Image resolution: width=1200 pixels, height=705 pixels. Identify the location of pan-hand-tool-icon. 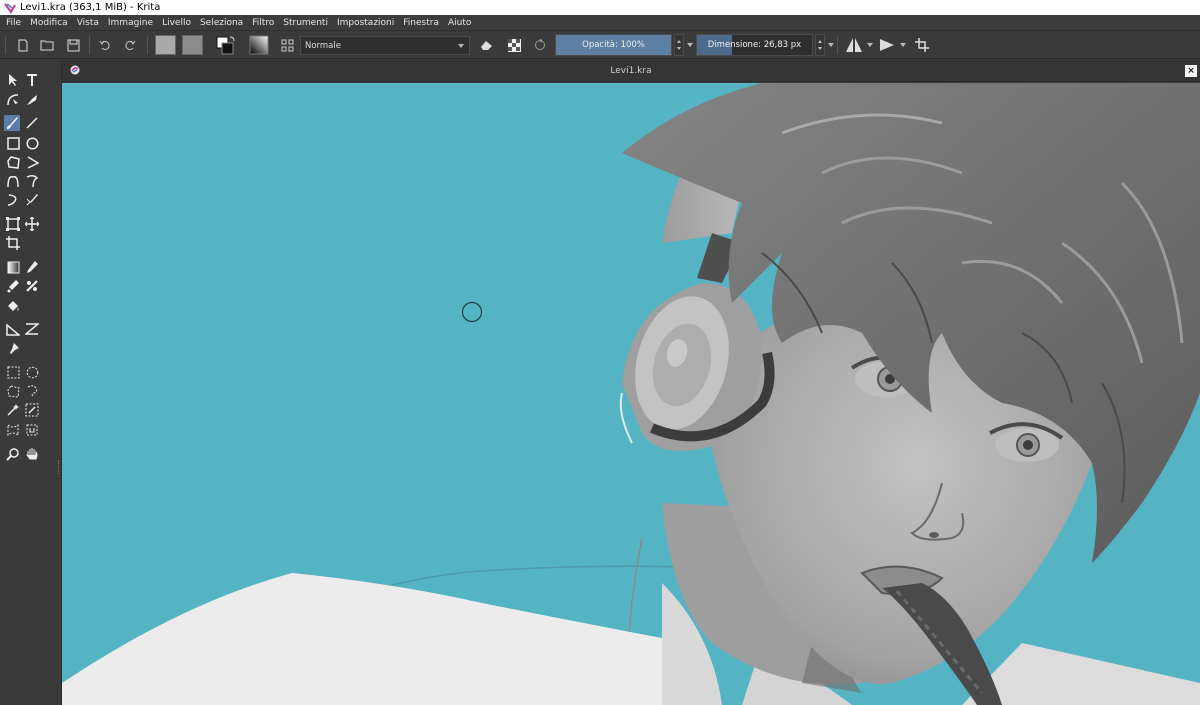
(32, 454).